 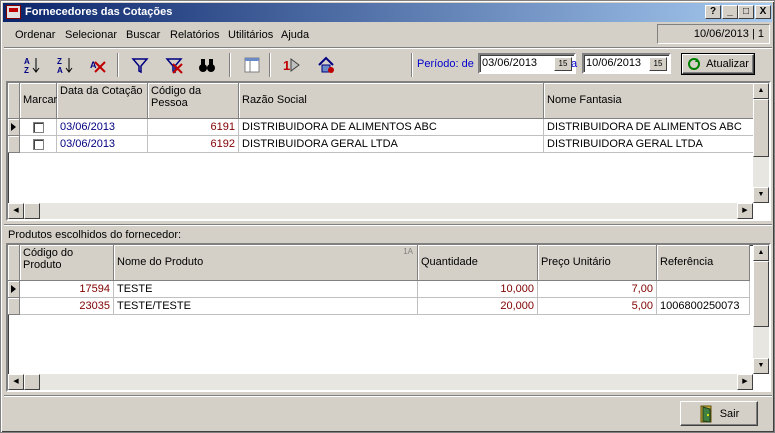 I want to click on refresh-button: Atualizar, so click(x=718, y=64).